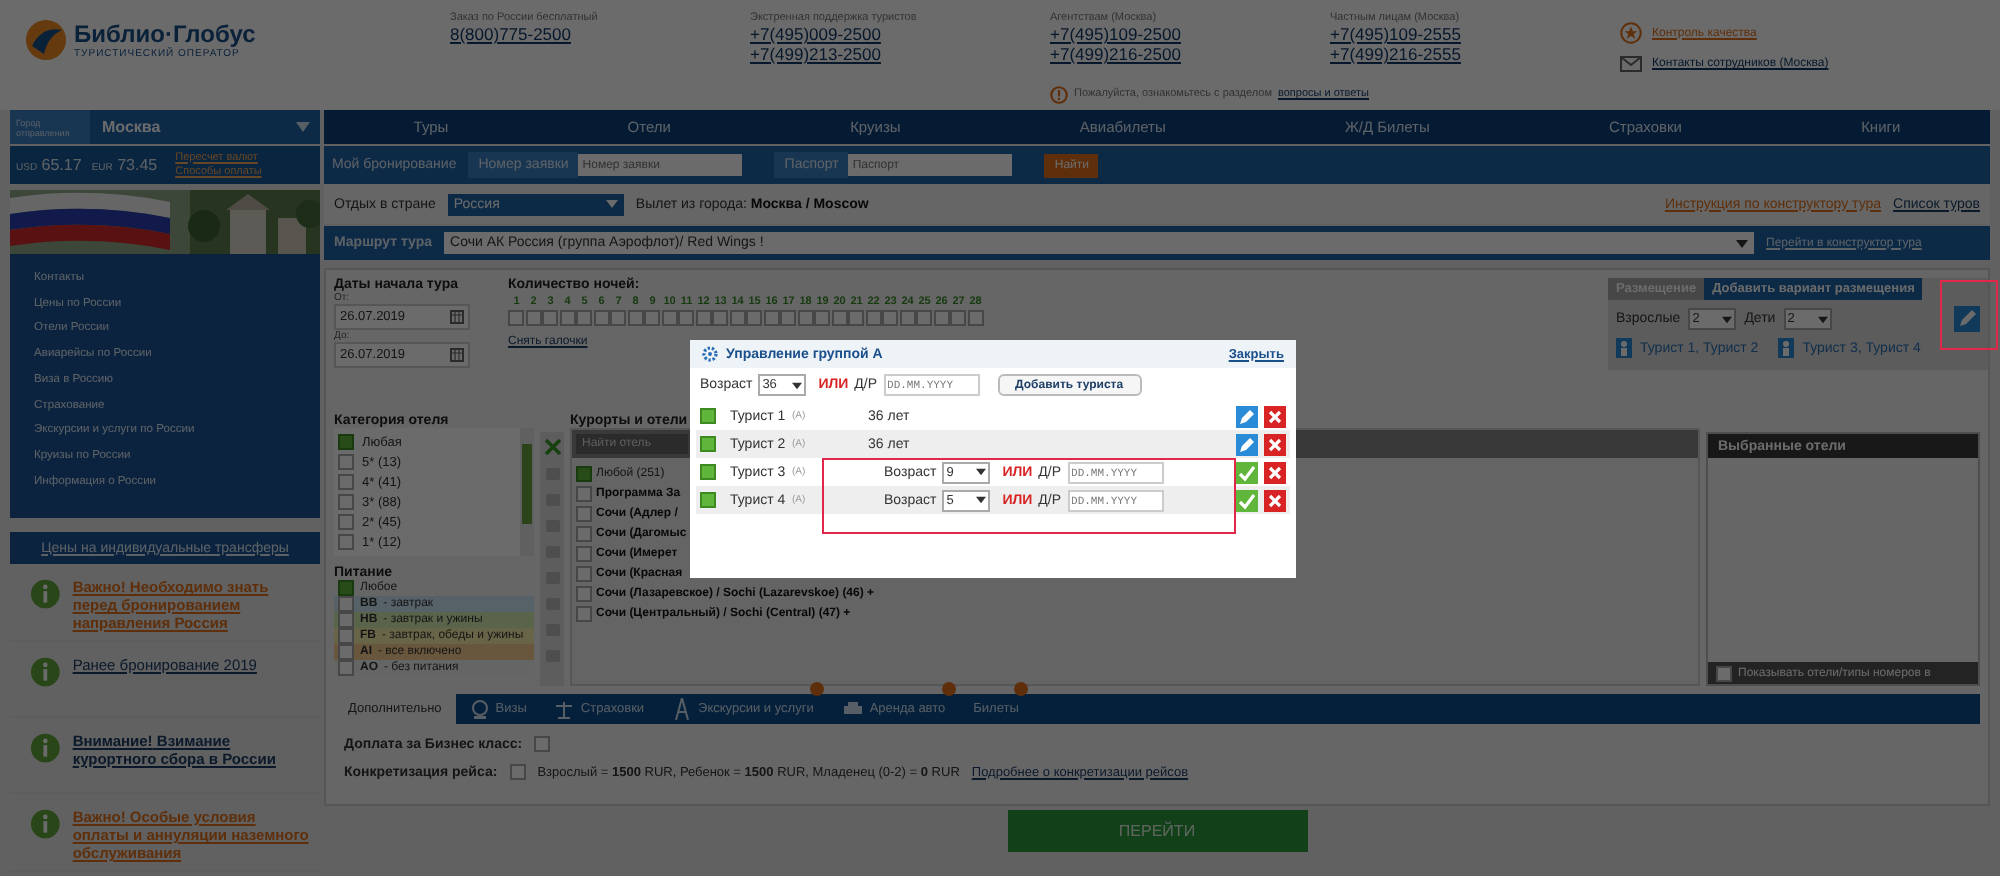 The image size is (2000, 876). What do you see at coordinates (1157, 831) in the screenshot?
I see `go-button: ПЕРЕЙТИ` at bounding box center [1157, 831].